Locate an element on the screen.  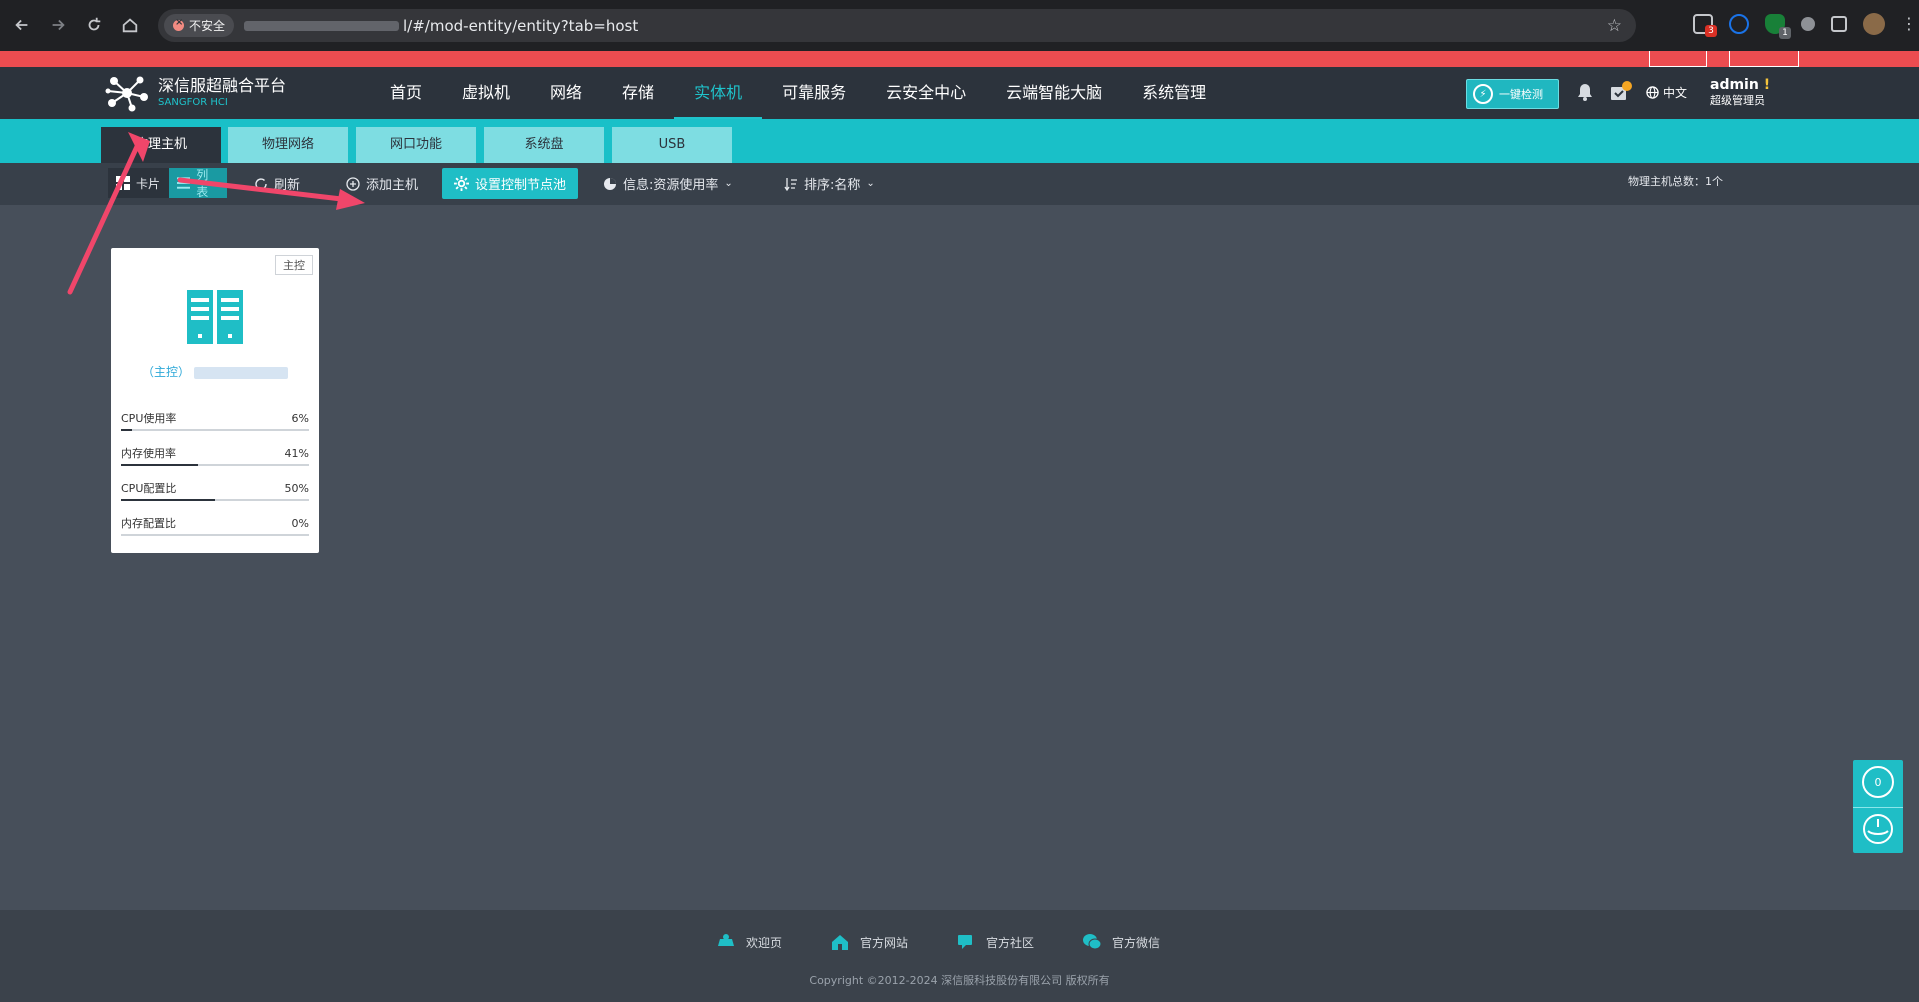
floating-assistant: 0 is located at coordinates (1878, 806).